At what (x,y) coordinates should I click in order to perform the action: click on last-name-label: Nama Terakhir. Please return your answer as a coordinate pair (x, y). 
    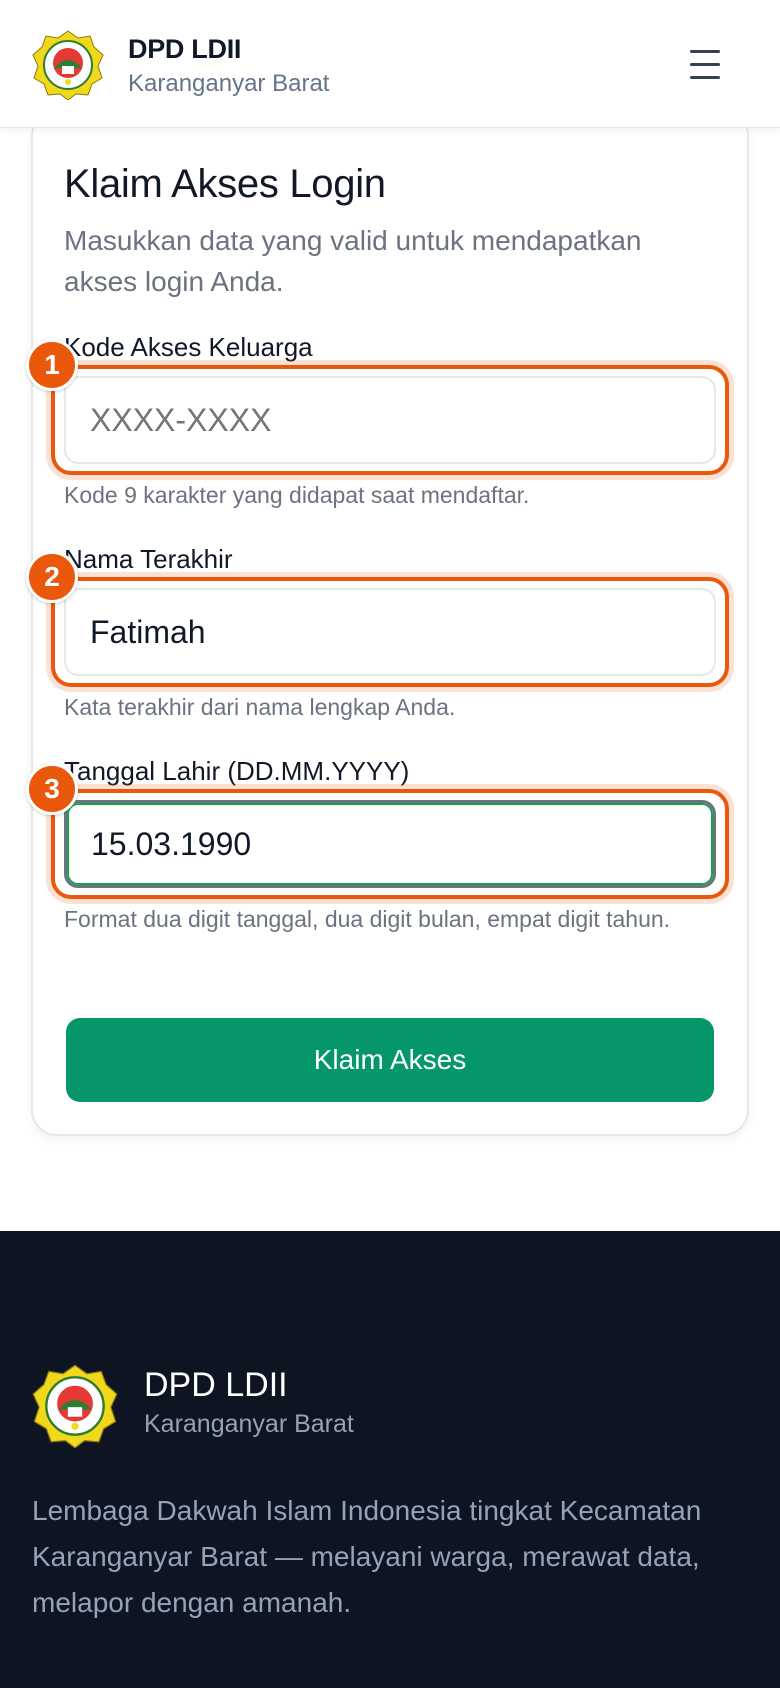
    Looking at the image, I should click on (148, 559).